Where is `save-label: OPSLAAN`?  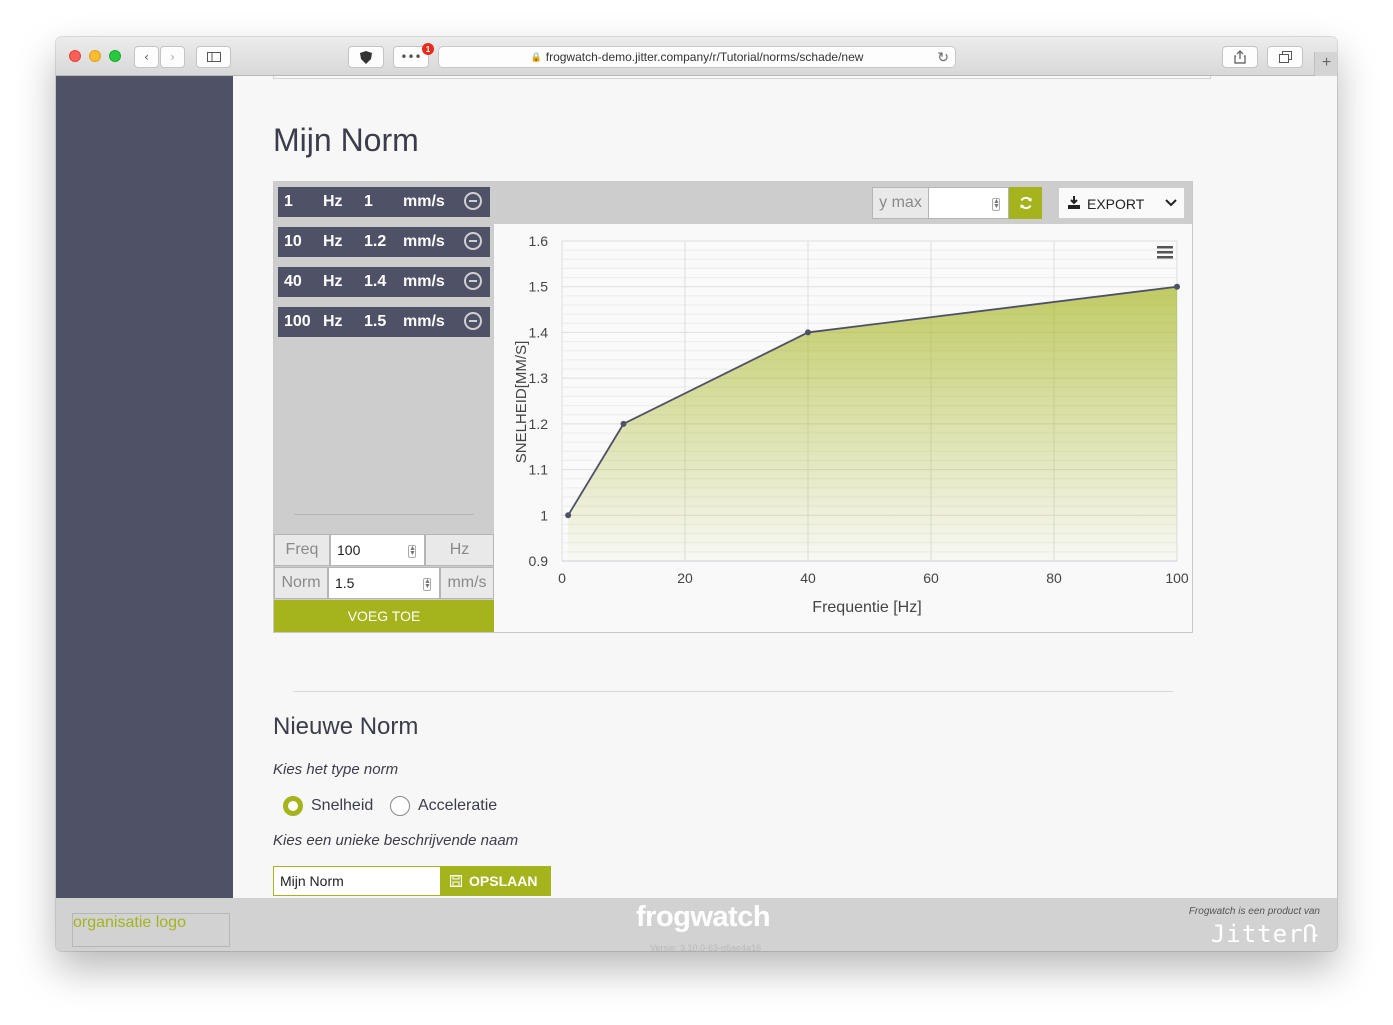 save-label: OPSLAAN is located at coordinates (503, 881).